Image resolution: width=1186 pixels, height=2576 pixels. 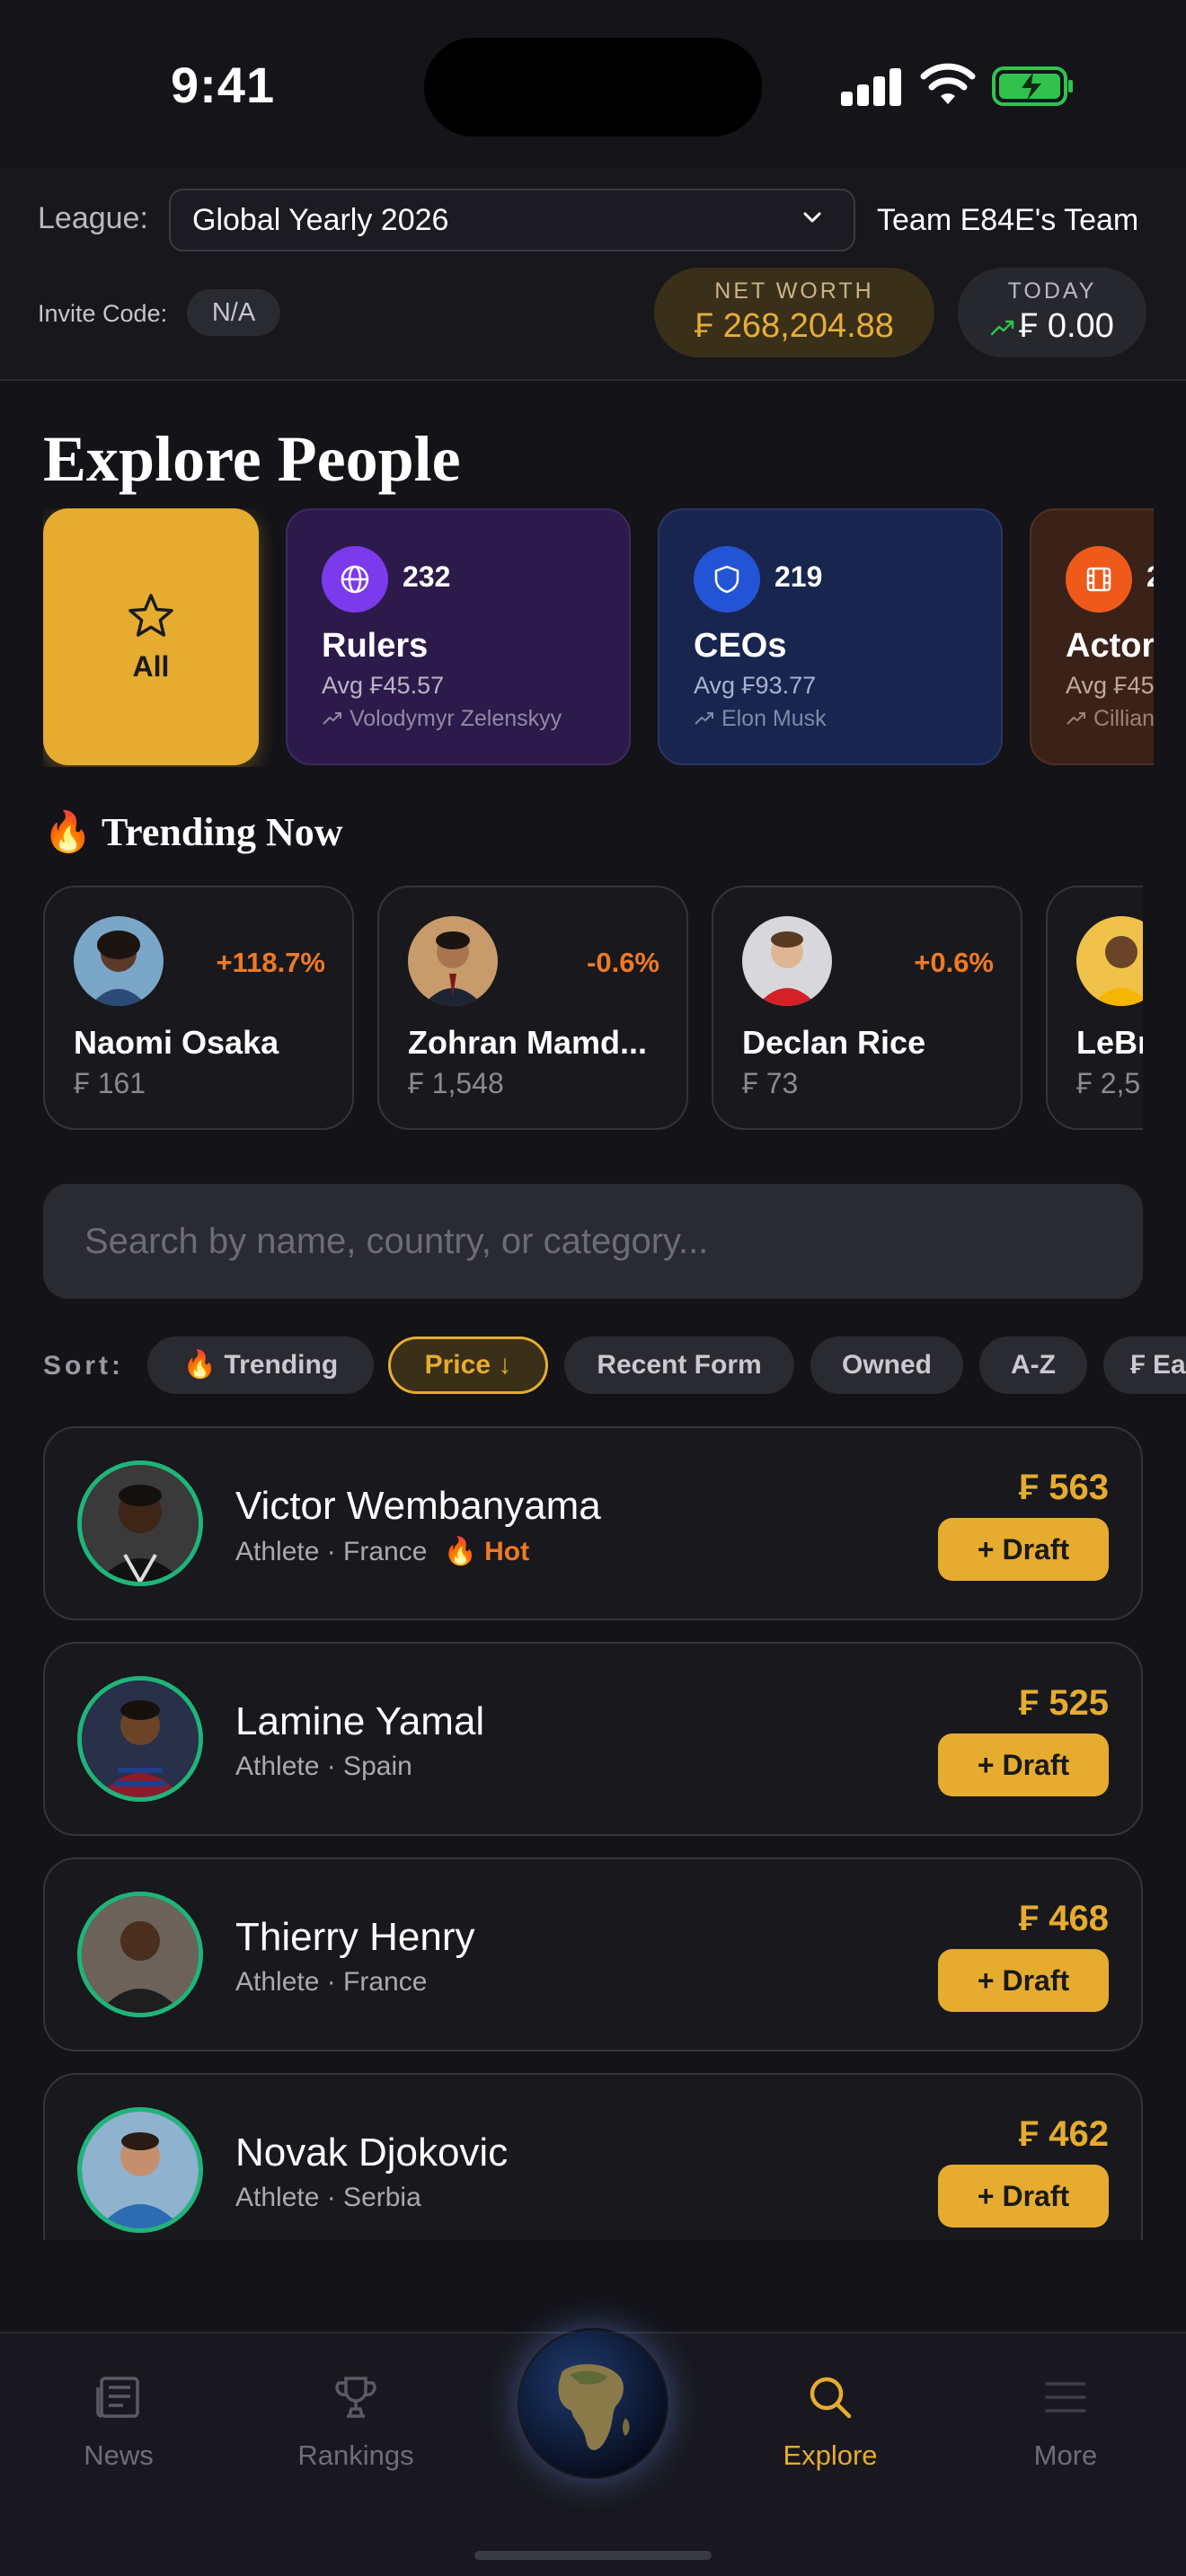 I want to click on category-avg: Avg ₣45.57, so click(x=383, y=685).